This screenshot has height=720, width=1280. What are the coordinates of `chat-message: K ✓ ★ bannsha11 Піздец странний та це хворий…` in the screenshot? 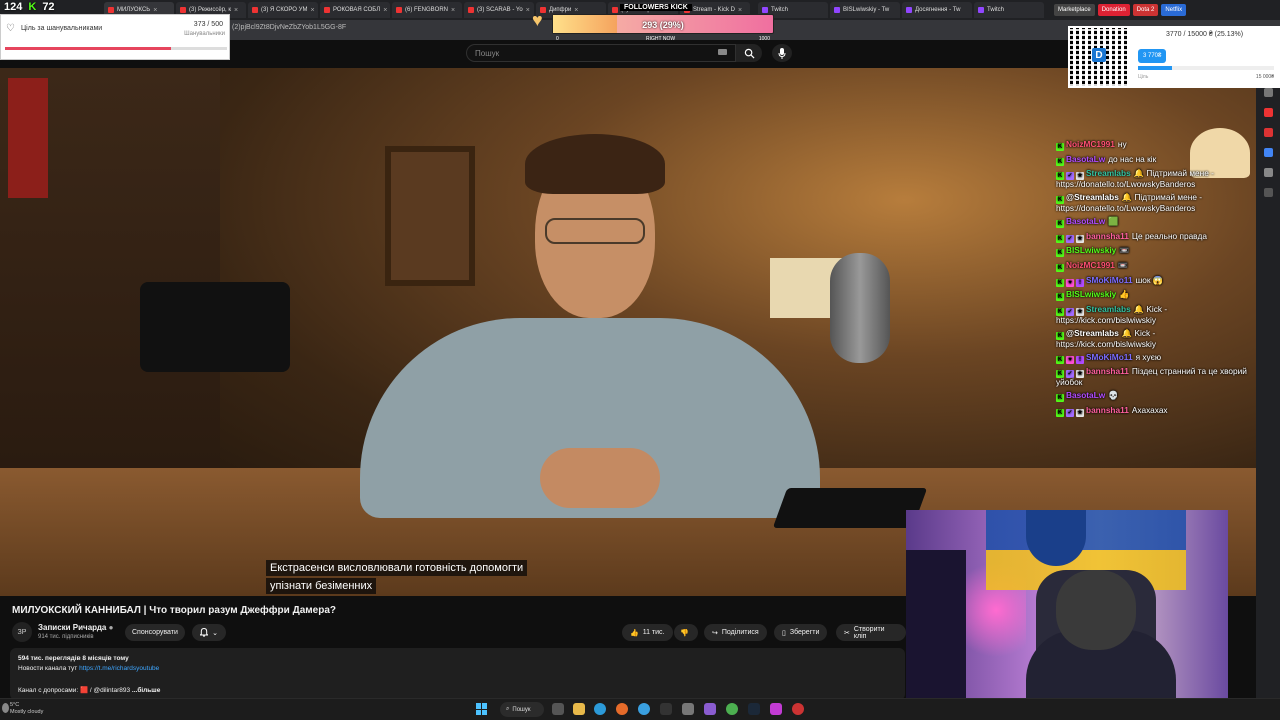 It's located at (1156, 377).